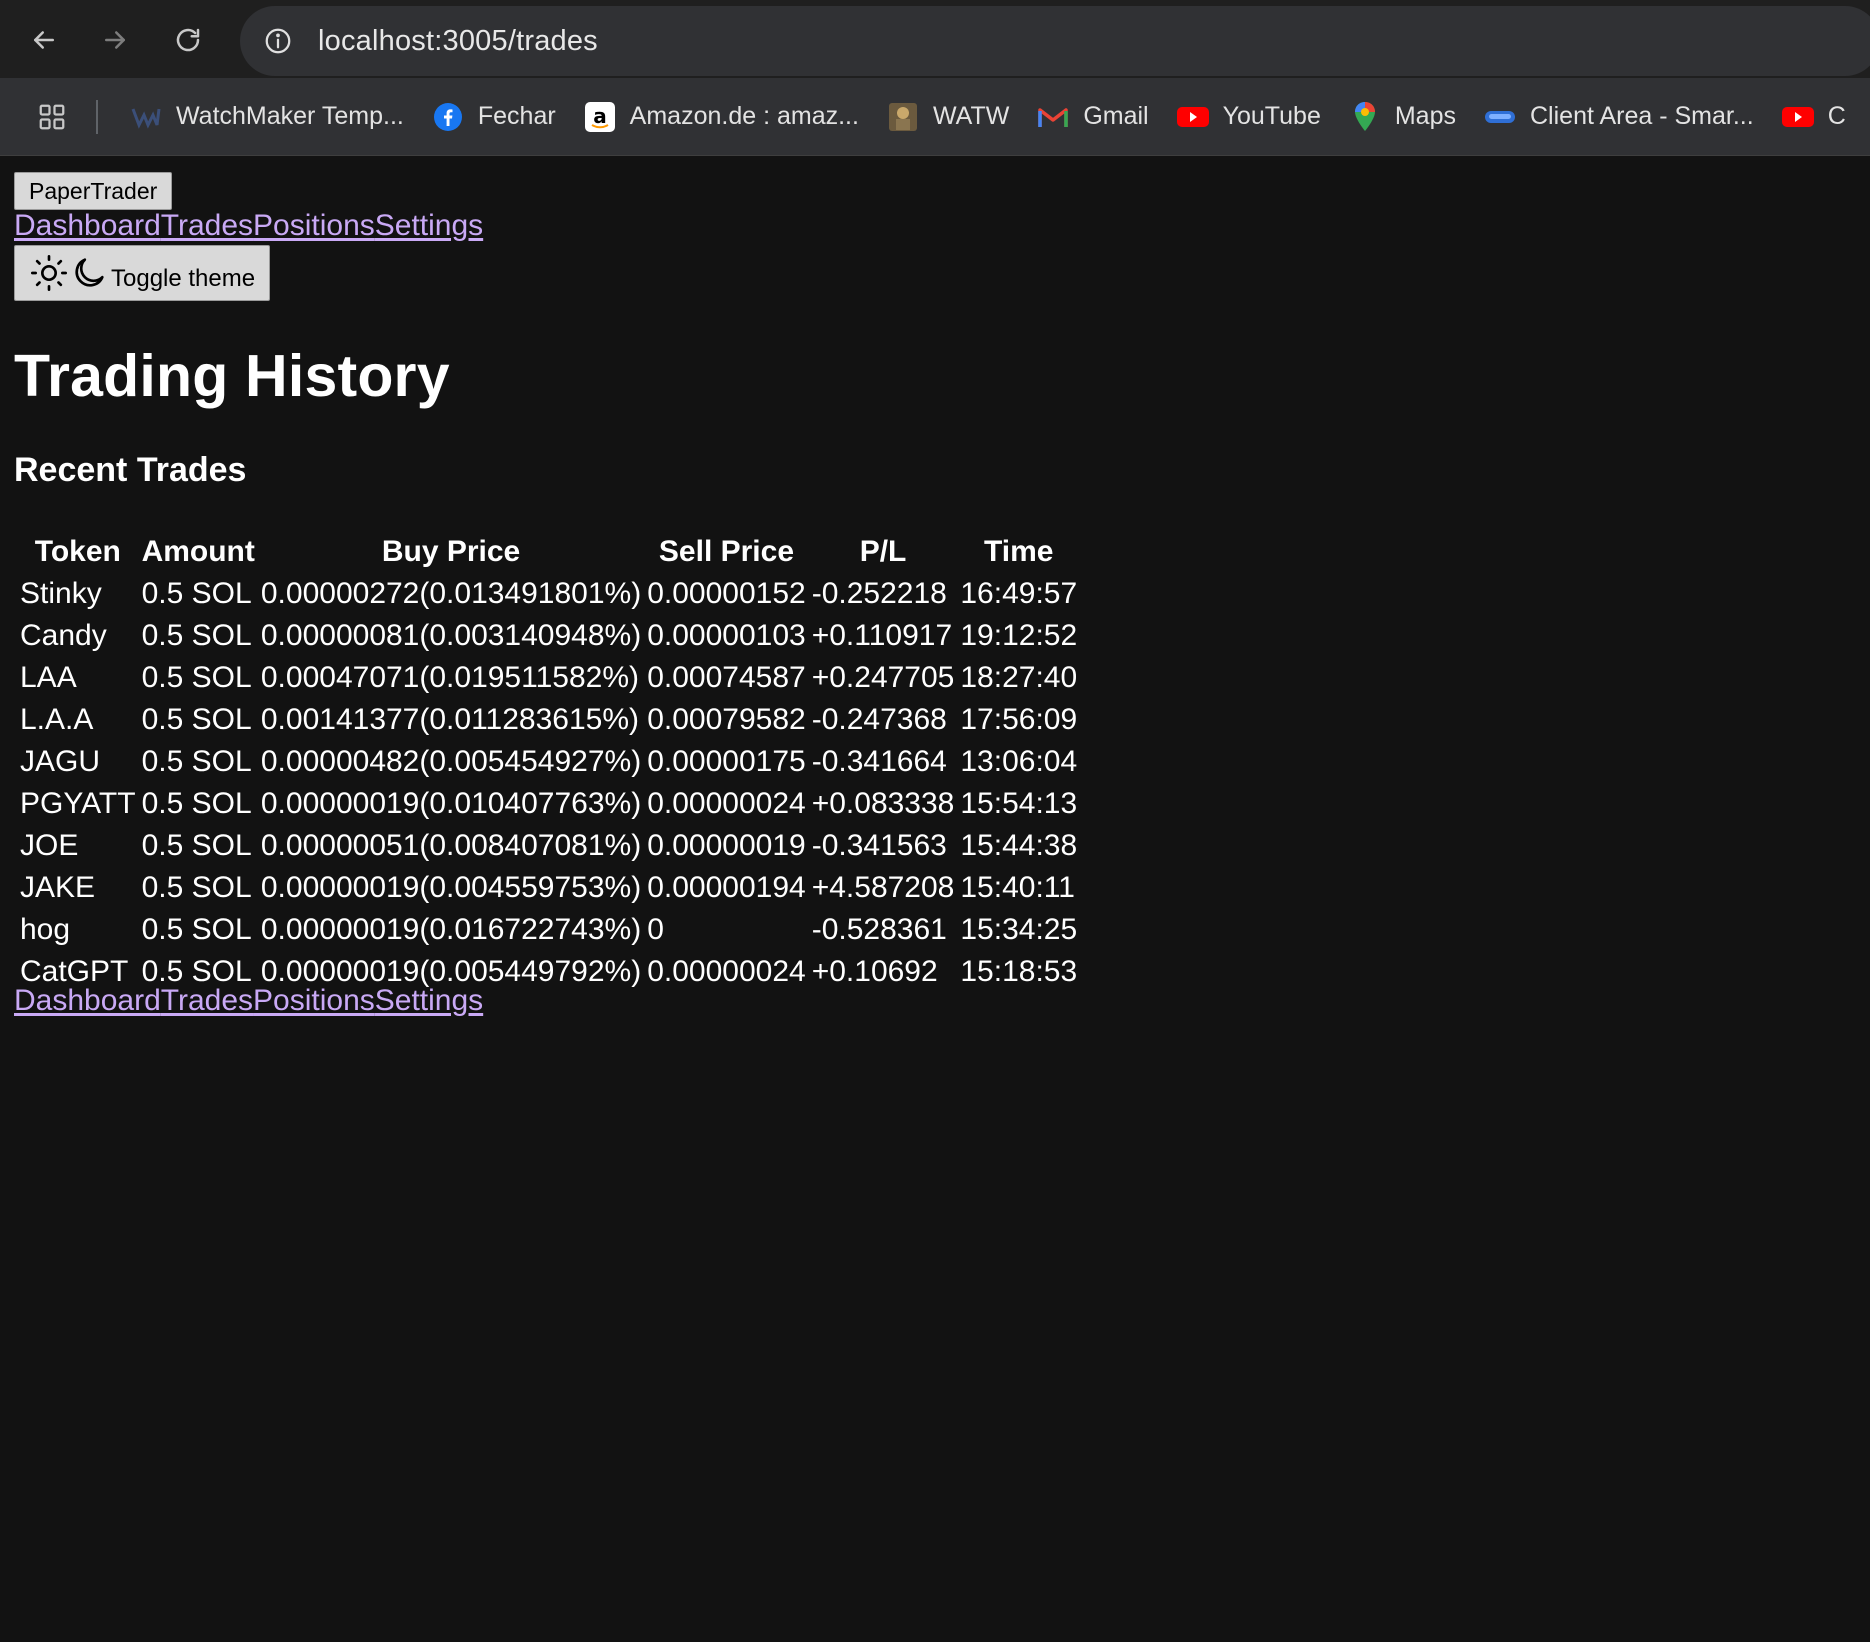  Describe the element at coordinates (1814, 117) in the screenshot. I see `bookmark-youtube-2: C` at that location.